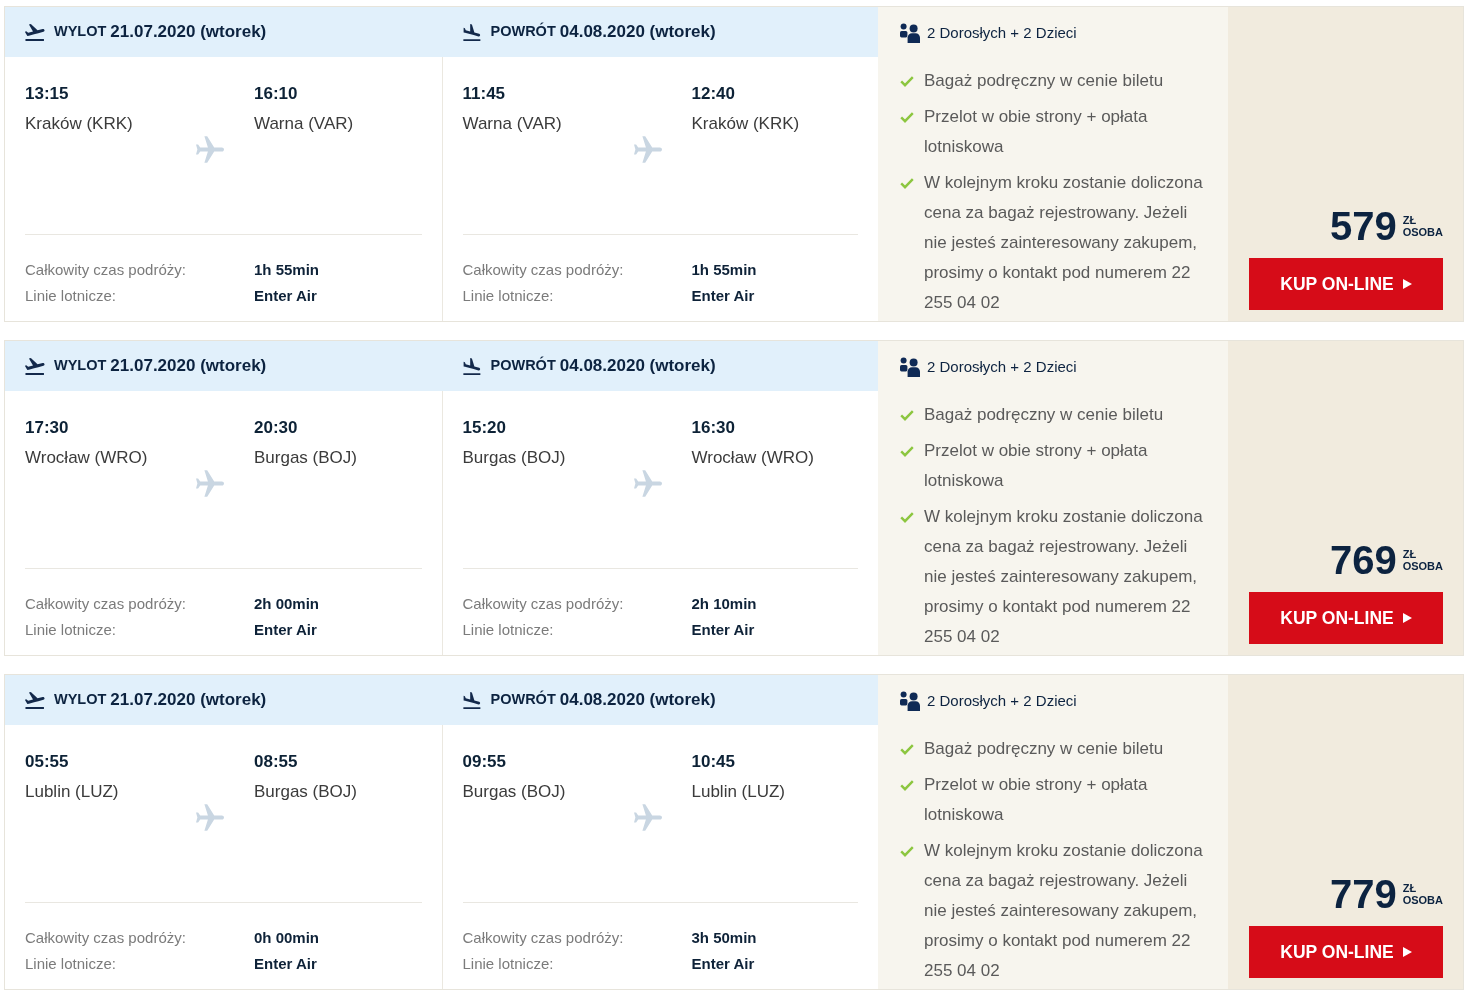 The height and width of the screenshot is (990, 1465). What do you see at coordinates (724, 938) in the screenshot?
I see `detail-value: 3h 50min` at bounding box center [724, 938].